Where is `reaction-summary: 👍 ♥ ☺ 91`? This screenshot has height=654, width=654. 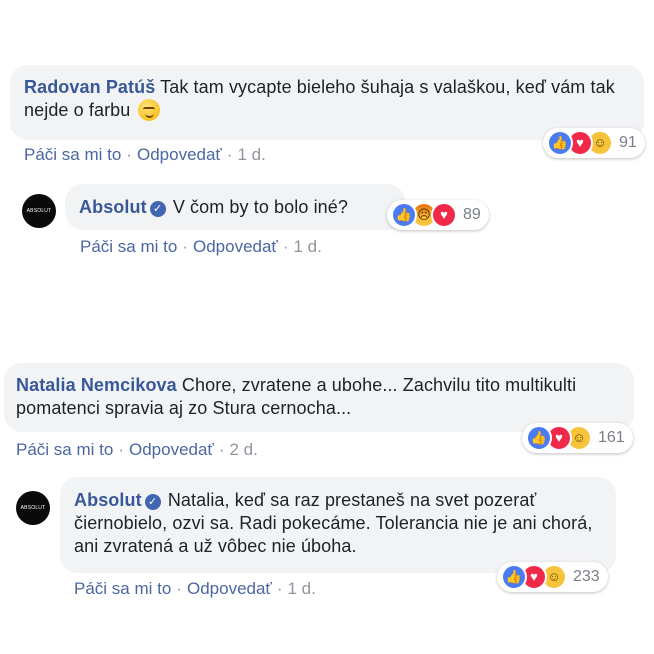
reaction-summary: 👍 ♥ ☺ 91 is located at coordinates (594, 143).